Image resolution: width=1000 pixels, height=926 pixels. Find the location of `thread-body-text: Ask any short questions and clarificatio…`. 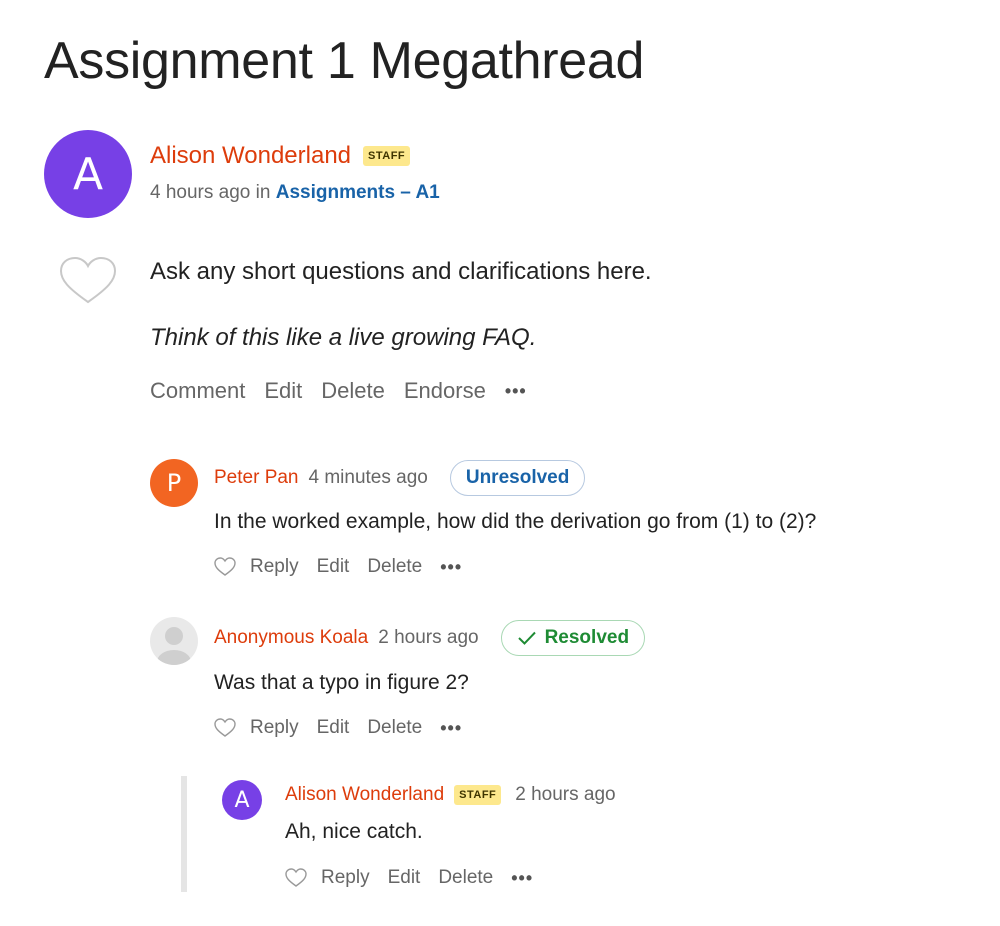

thread-body-text: Ask any short questions and clarificatio… is located at coordinates (401, 271).